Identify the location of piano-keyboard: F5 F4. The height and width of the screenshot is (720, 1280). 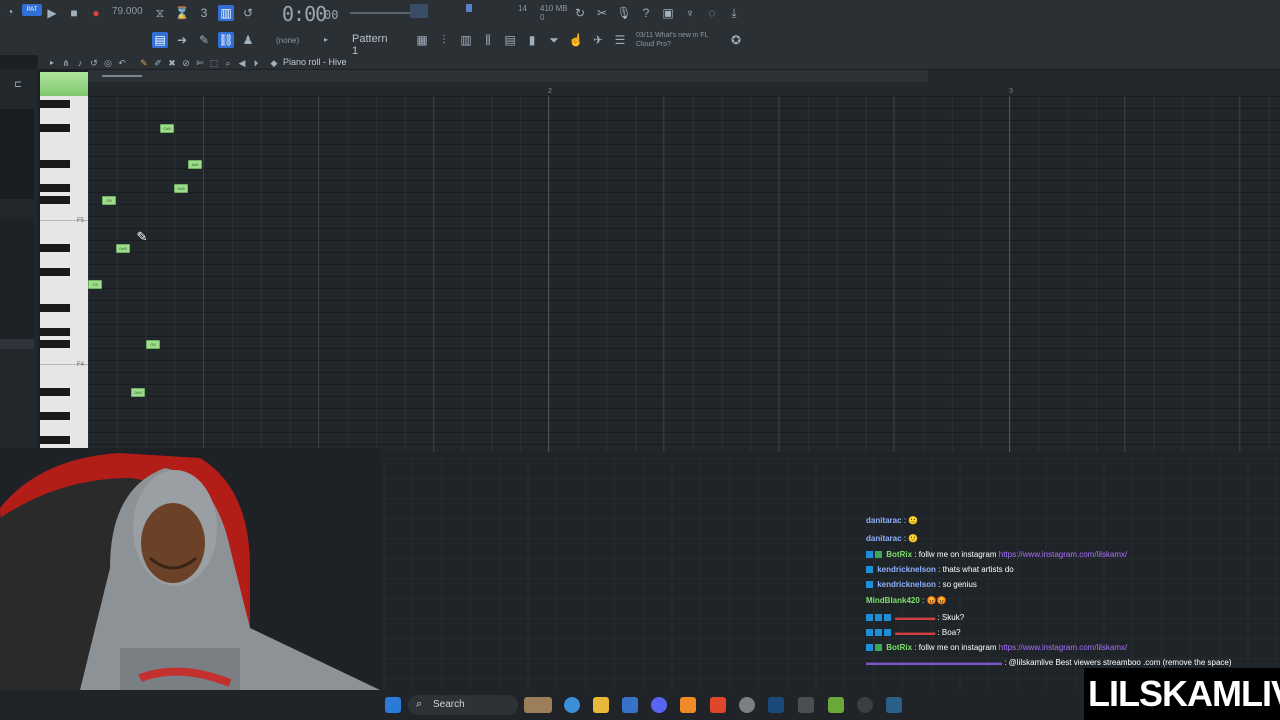
(64, 274).